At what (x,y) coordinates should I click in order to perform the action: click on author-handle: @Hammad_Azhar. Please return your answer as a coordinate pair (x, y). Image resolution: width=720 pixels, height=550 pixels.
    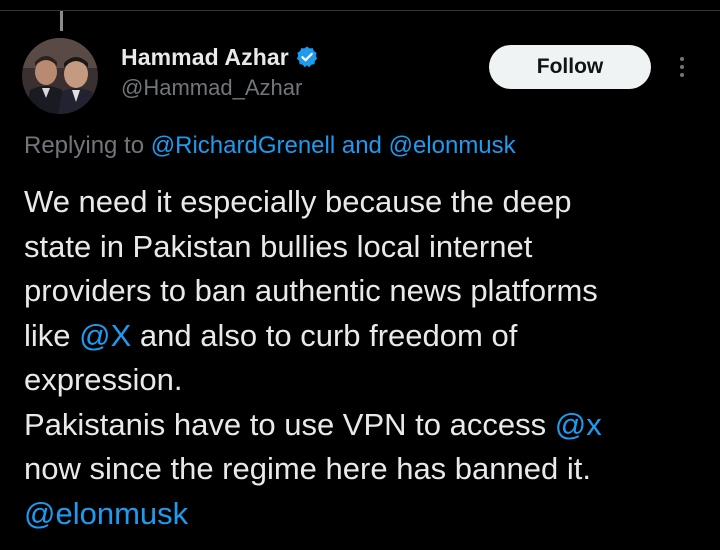
    Looking at the image, I should click on (220, 88).